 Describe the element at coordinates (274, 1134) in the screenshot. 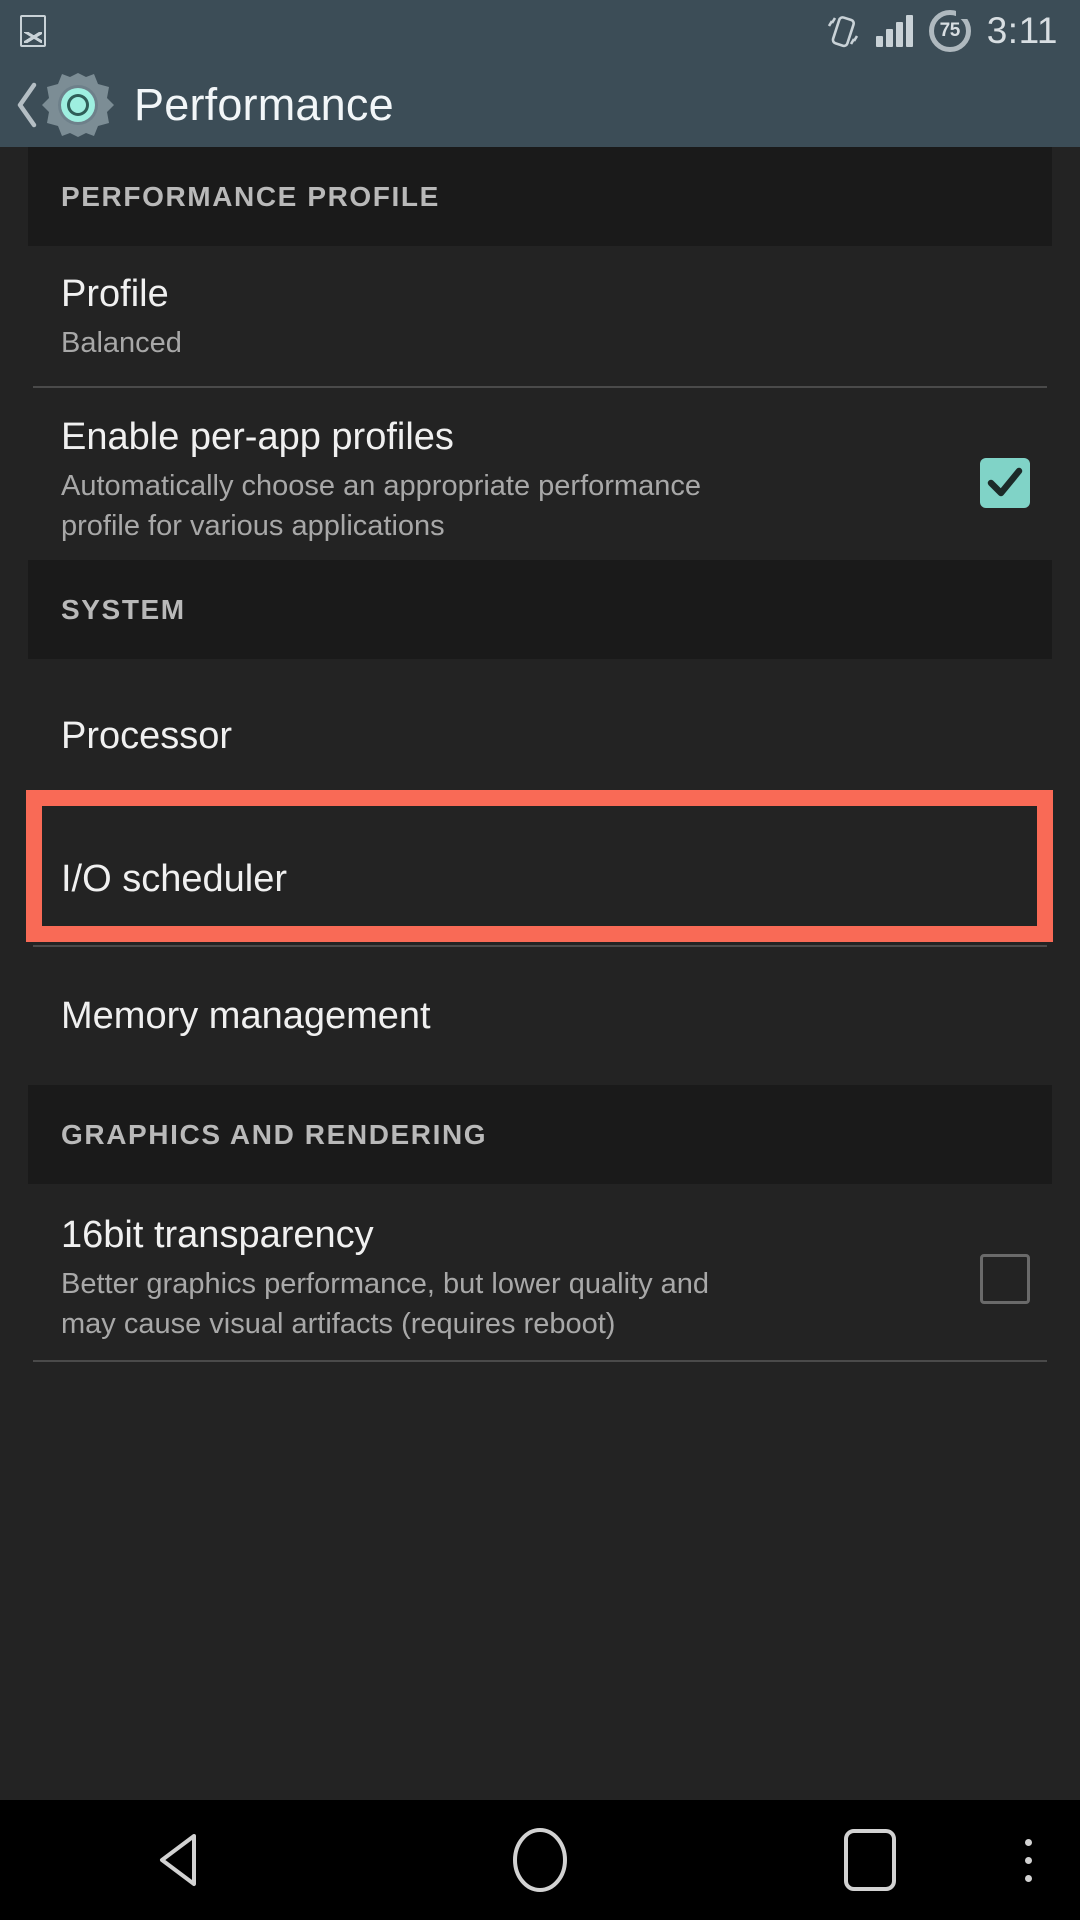

I see `section-header-label: GRAPHICS AND RENDERING` at that location.